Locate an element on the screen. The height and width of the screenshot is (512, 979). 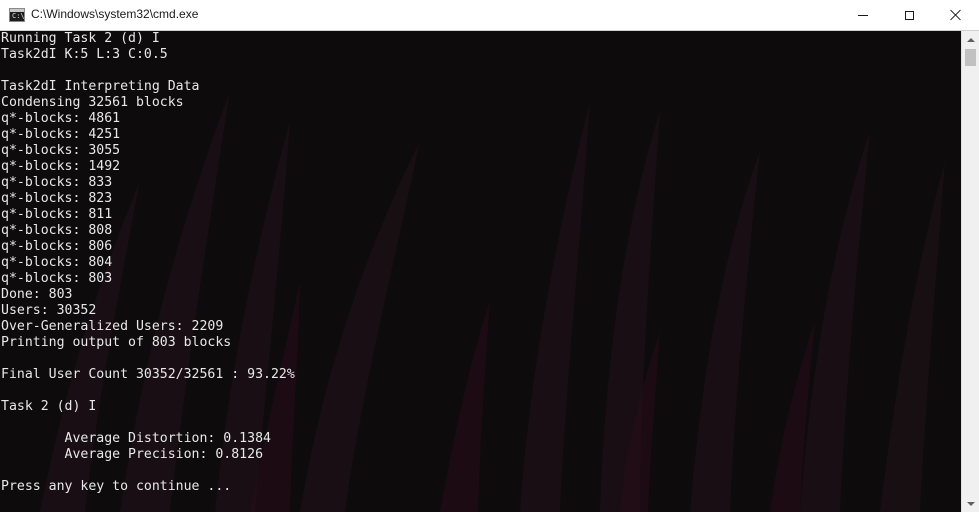
vertical-scrollbar is located at coordinates (970, 271).